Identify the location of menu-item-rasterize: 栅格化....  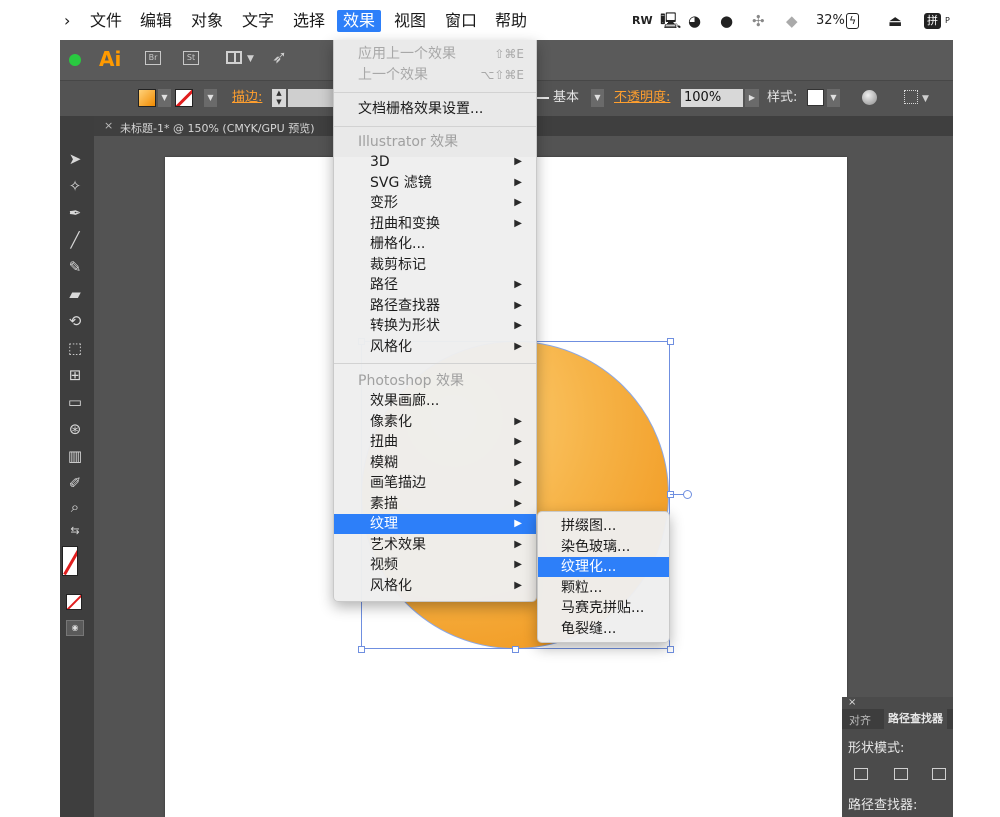
(435, 244).